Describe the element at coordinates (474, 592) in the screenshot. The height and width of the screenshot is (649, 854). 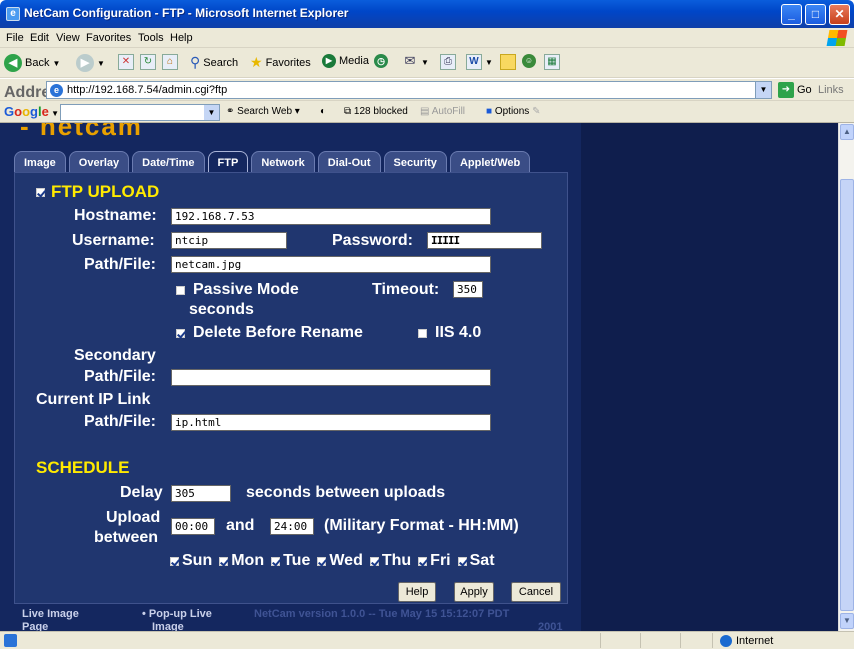
I see `apply-button: Apply` at that location.